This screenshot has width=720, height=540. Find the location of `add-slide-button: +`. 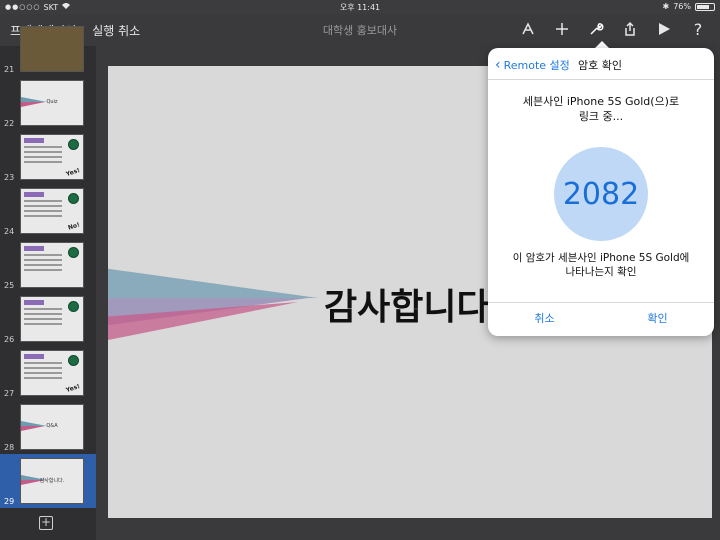

add-slide-button: + is located at coordinates (46, 523).